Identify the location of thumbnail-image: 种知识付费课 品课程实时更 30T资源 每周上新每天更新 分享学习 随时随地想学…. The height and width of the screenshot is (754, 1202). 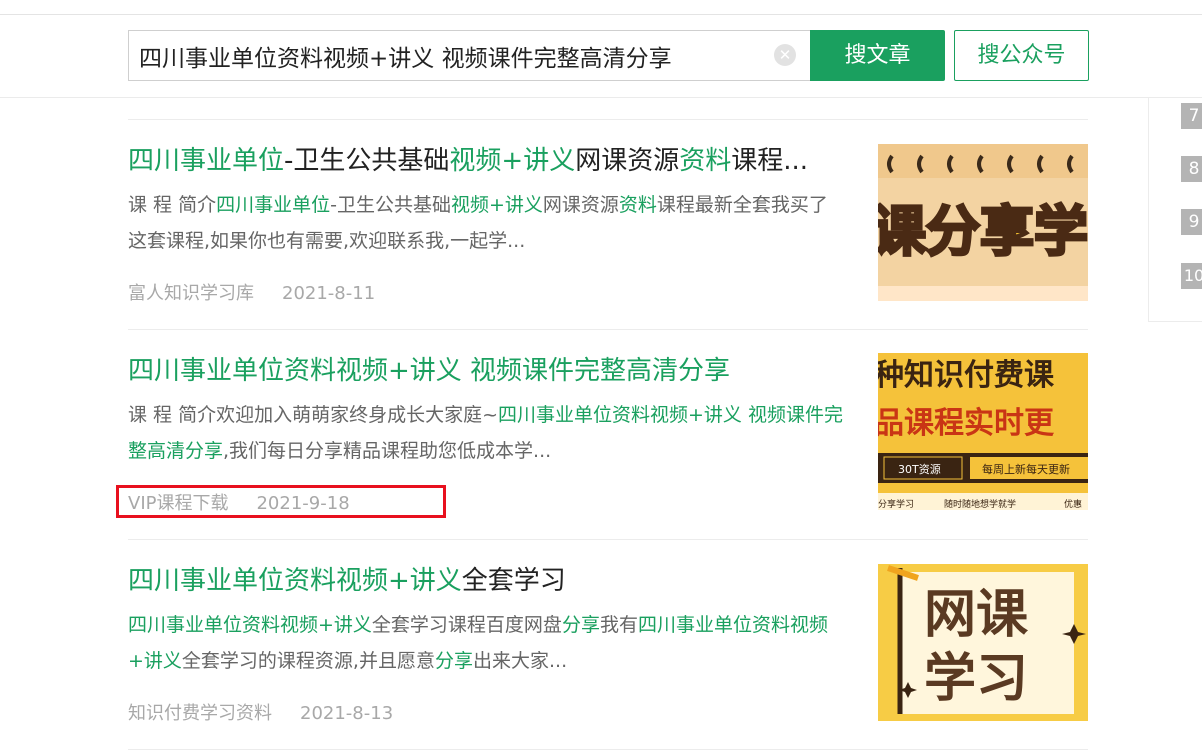
(983, 431).